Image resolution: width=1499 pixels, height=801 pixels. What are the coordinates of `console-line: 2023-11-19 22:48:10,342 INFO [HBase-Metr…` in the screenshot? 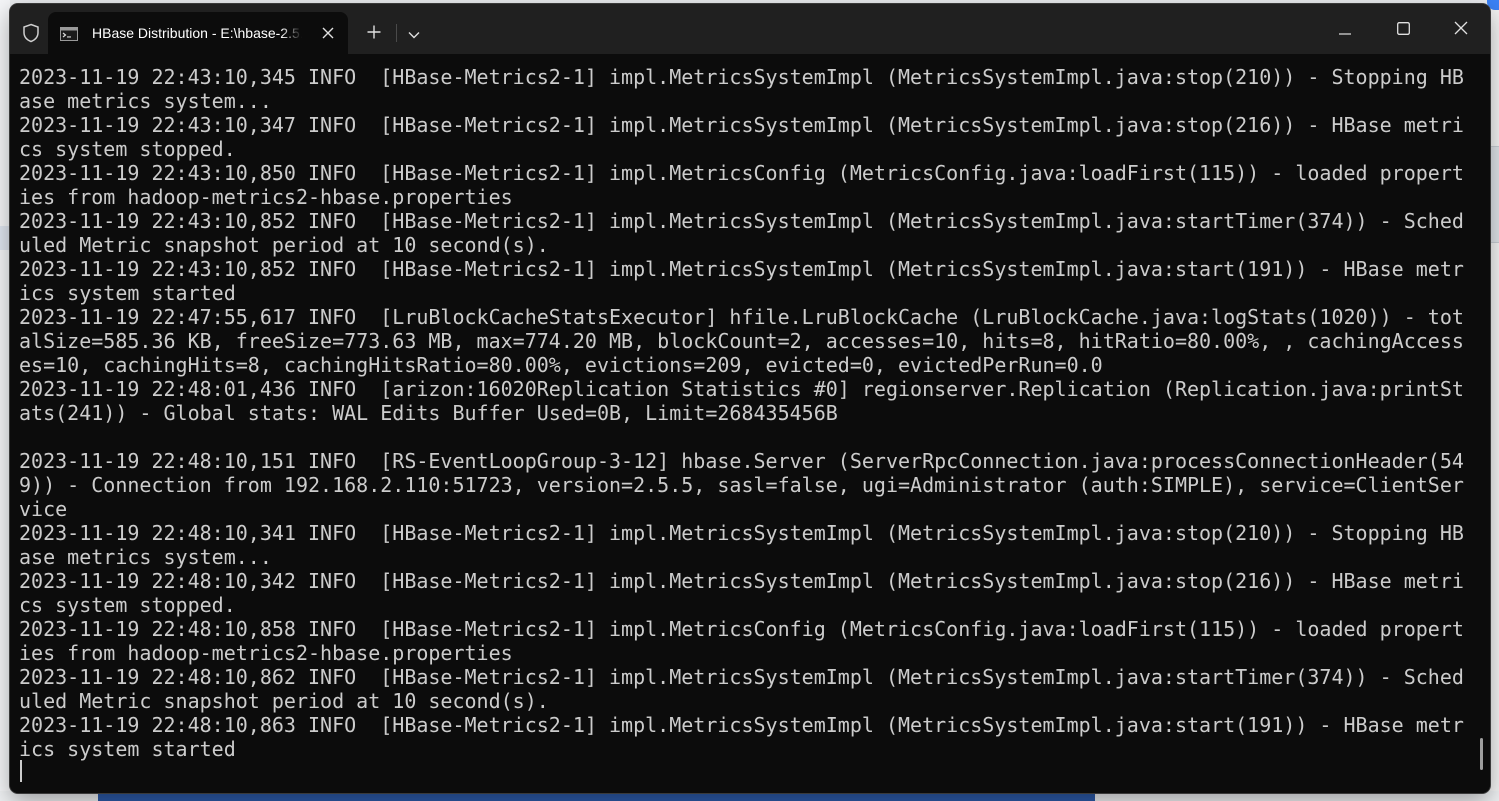 It's located at (741, 581).